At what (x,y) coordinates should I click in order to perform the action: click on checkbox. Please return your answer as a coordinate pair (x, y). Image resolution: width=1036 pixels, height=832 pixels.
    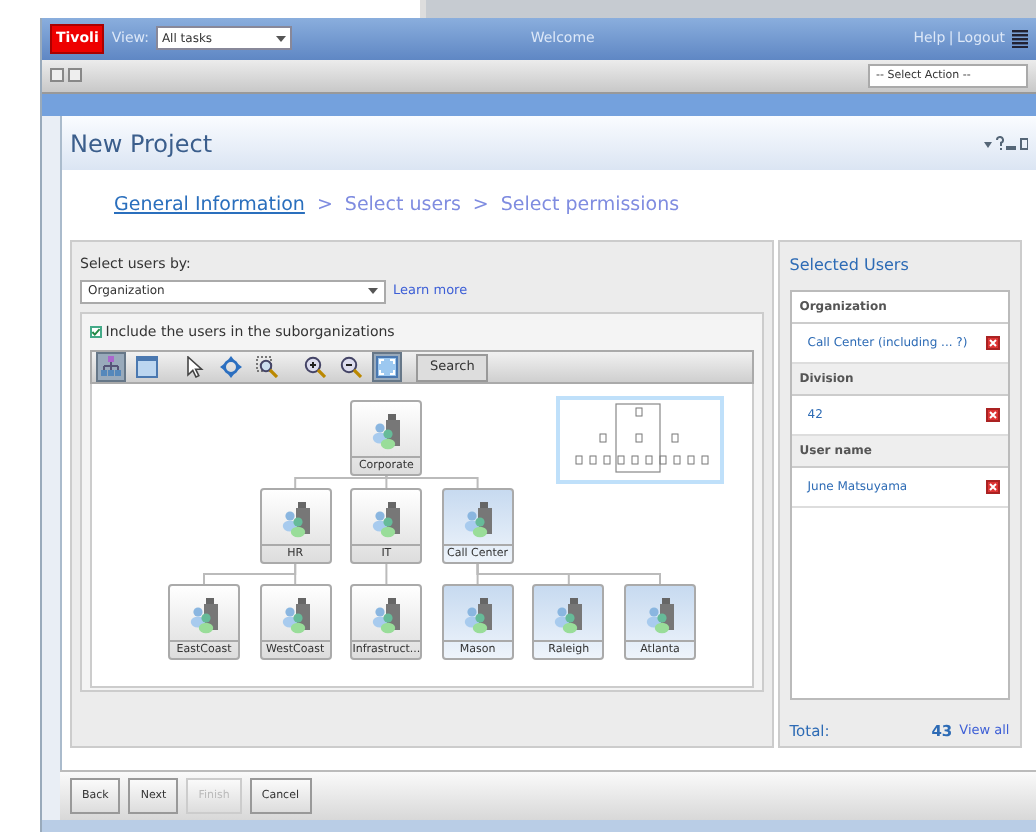
    Looking at the image, I should click on (96, 332).